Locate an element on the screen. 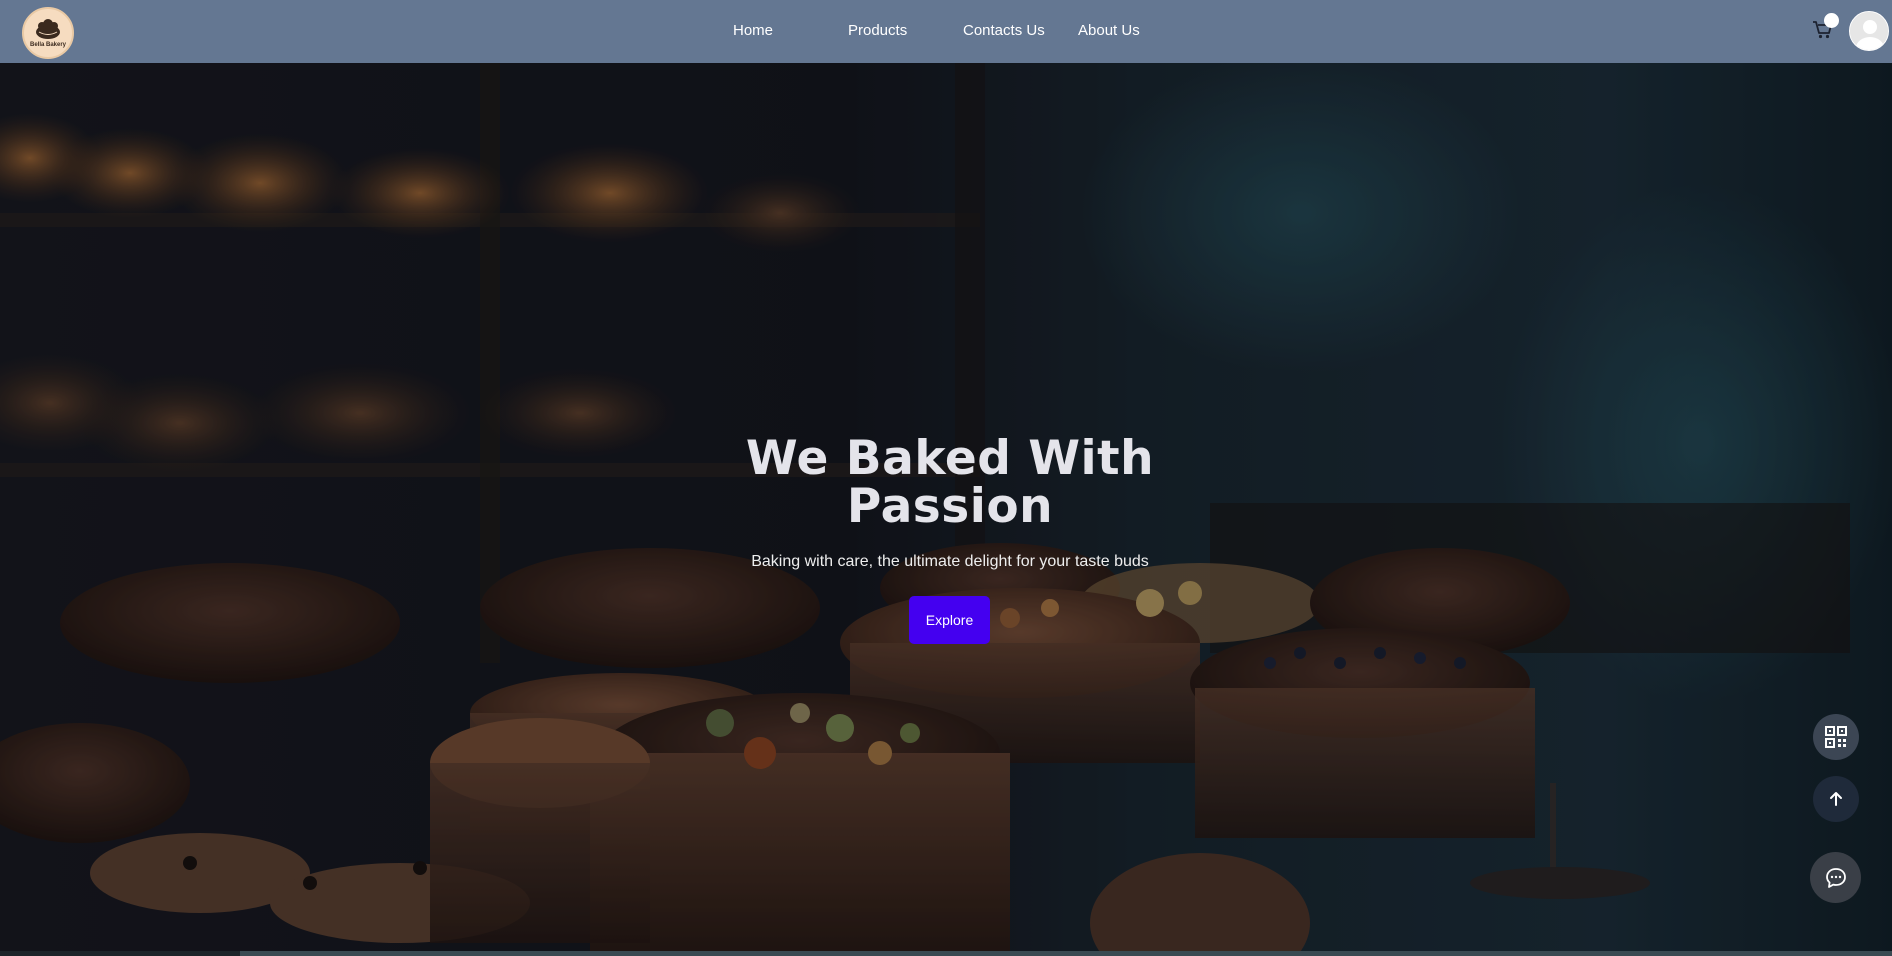 The image size is (1892, 956). main-nav: Home Products Contacts Us About Us is located at coordinates (946, 31).